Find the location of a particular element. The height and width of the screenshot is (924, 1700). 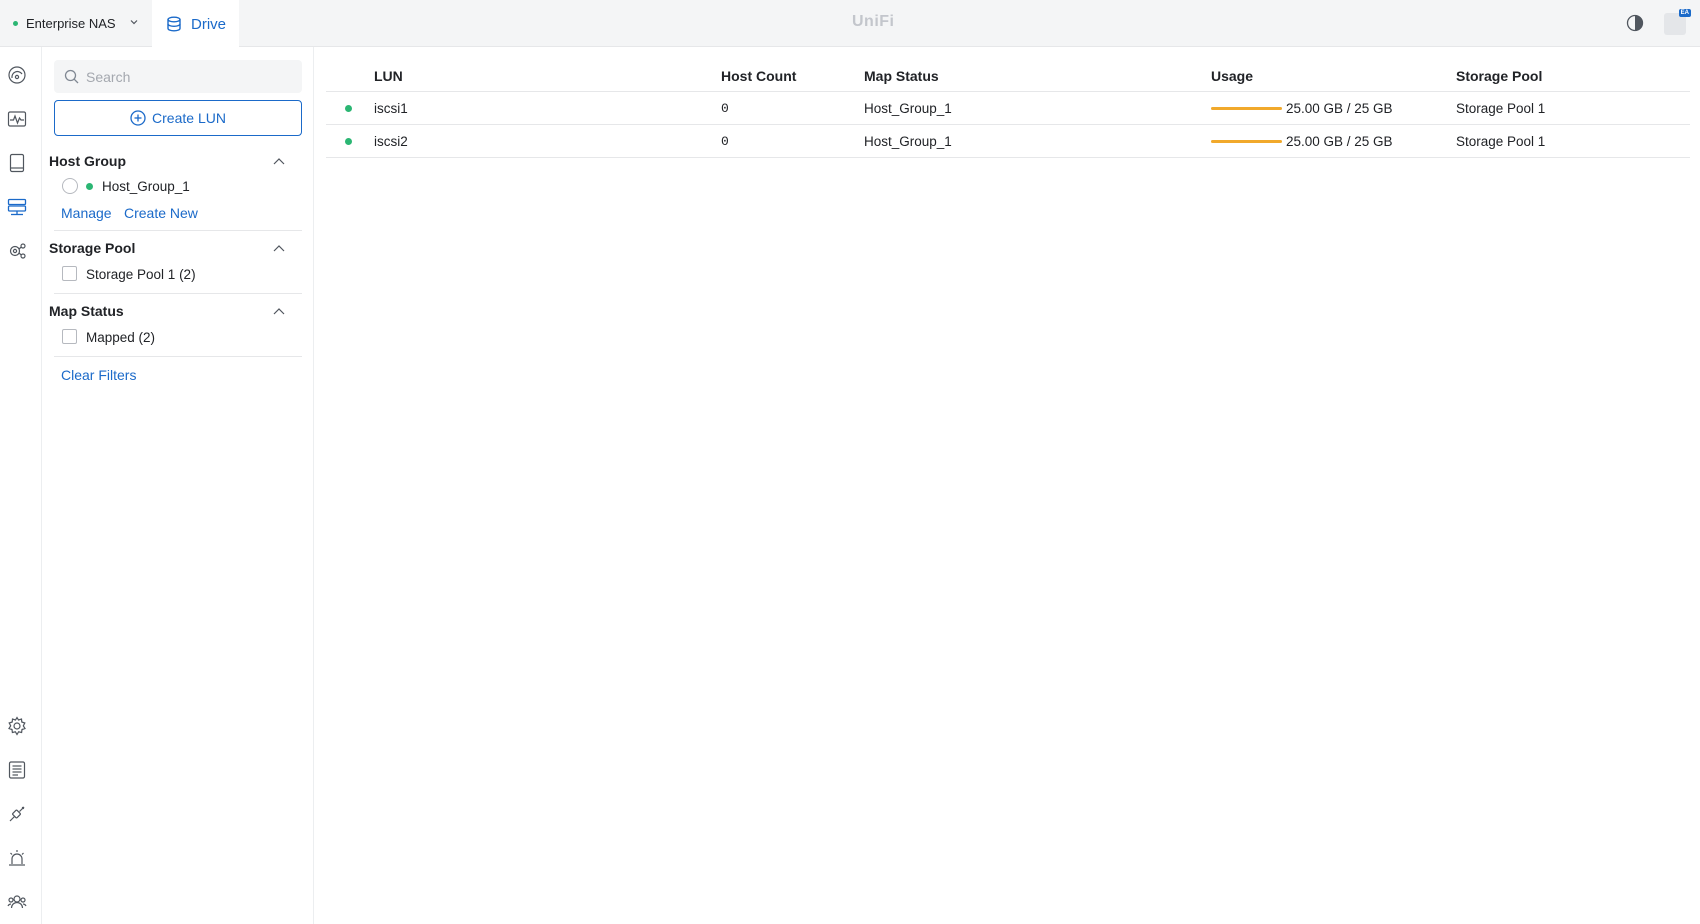

column-header-map-status: Map Status is located at coordinates (901, 76).